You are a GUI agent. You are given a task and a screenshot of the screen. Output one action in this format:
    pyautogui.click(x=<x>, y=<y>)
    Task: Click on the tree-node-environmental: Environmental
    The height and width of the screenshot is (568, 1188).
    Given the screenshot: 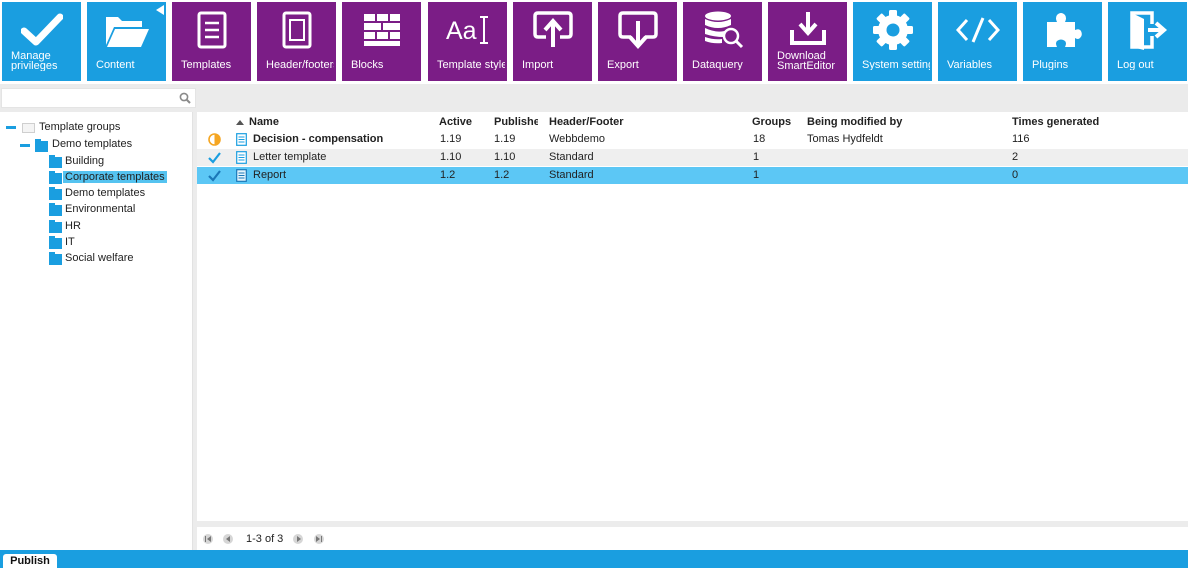 What is the action you would take?
    pyautogui.click(x=100, y=209)
    